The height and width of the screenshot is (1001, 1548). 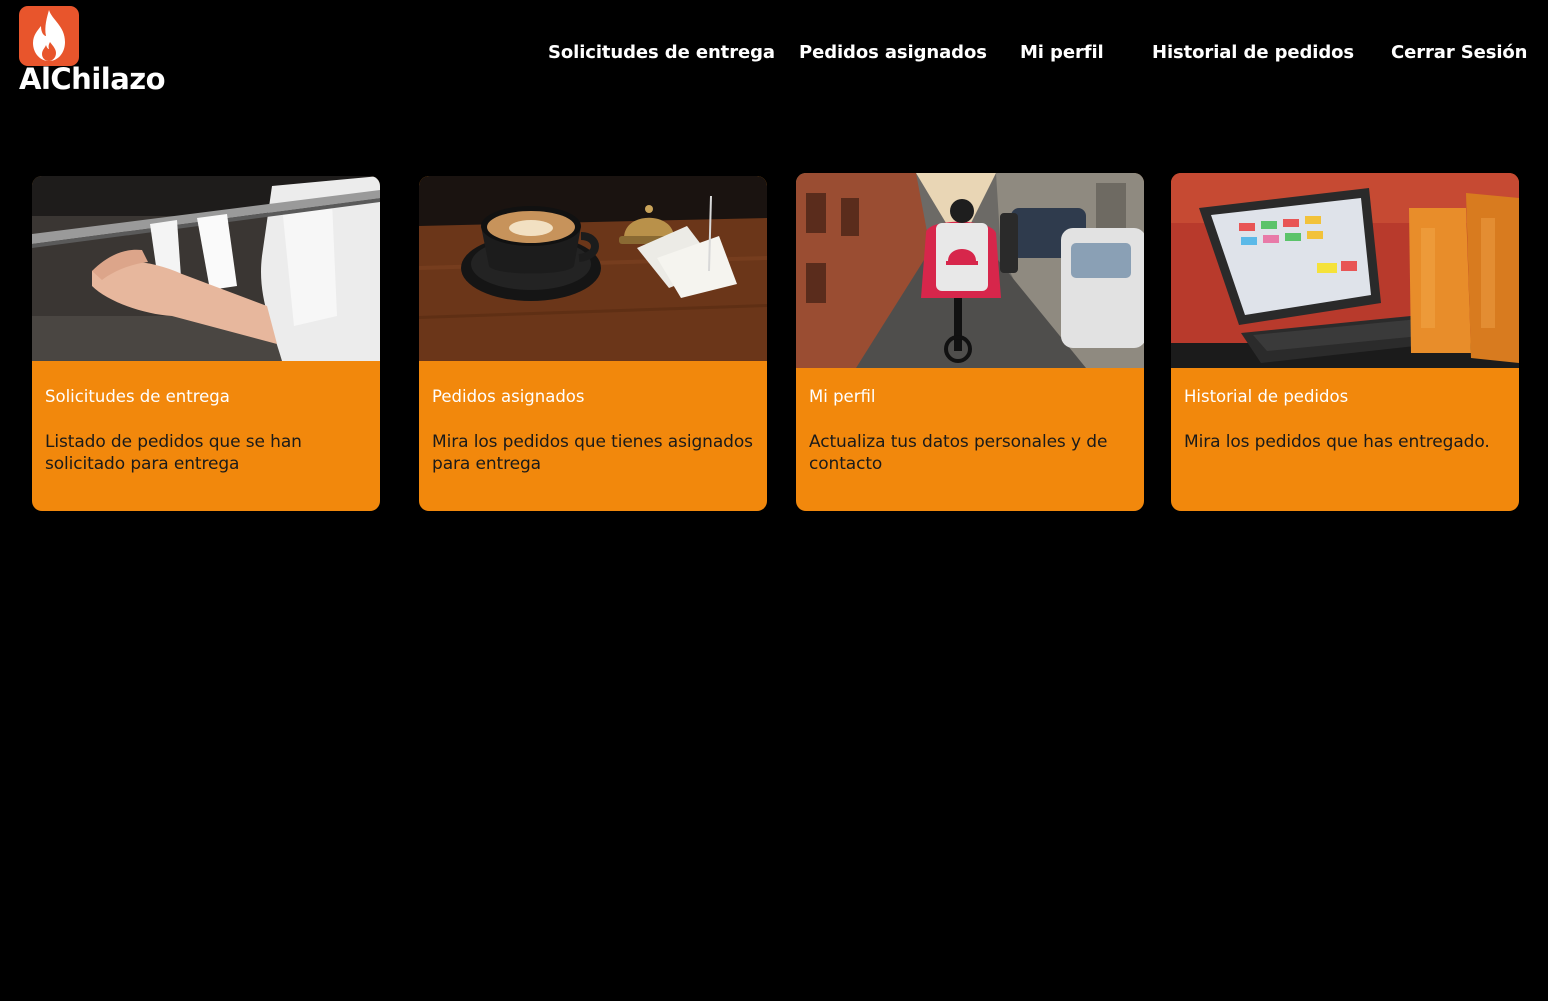 What do you see at coordinates (137, 396) in the screenshot?
I see `card-title: Solicitudes de entrega` at bounding box center [137, 396].